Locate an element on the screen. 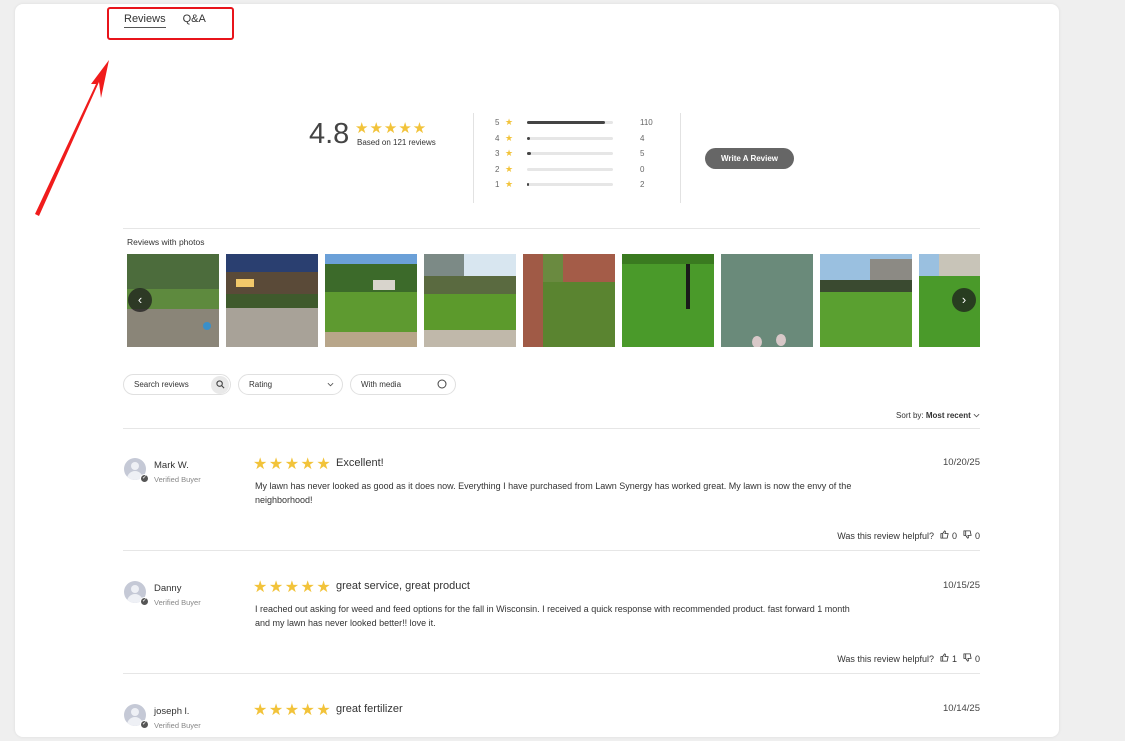 This screenshot has width=1125, height=741. histogram-star-label: 4 is located at coordinates (497, 138).